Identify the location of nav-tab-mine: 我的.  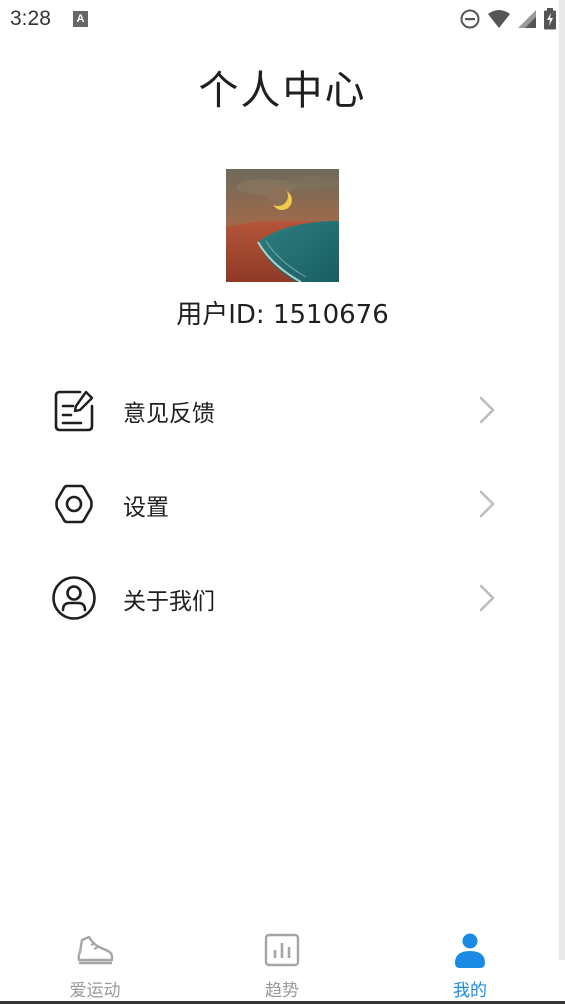
(470, 963).